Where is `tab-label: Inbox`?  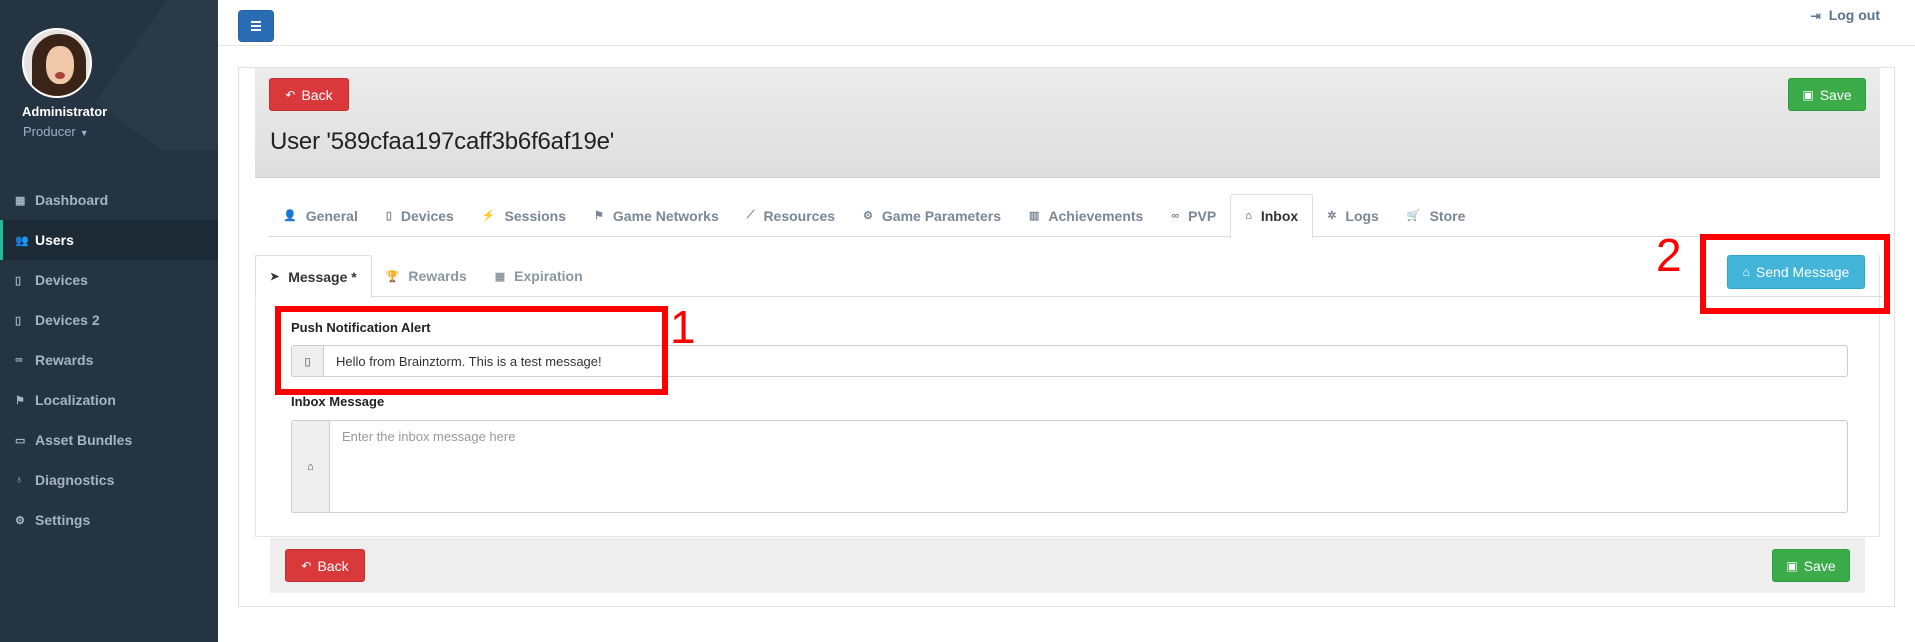
tab-label: Inbox is located at coordinates (1279, 216).